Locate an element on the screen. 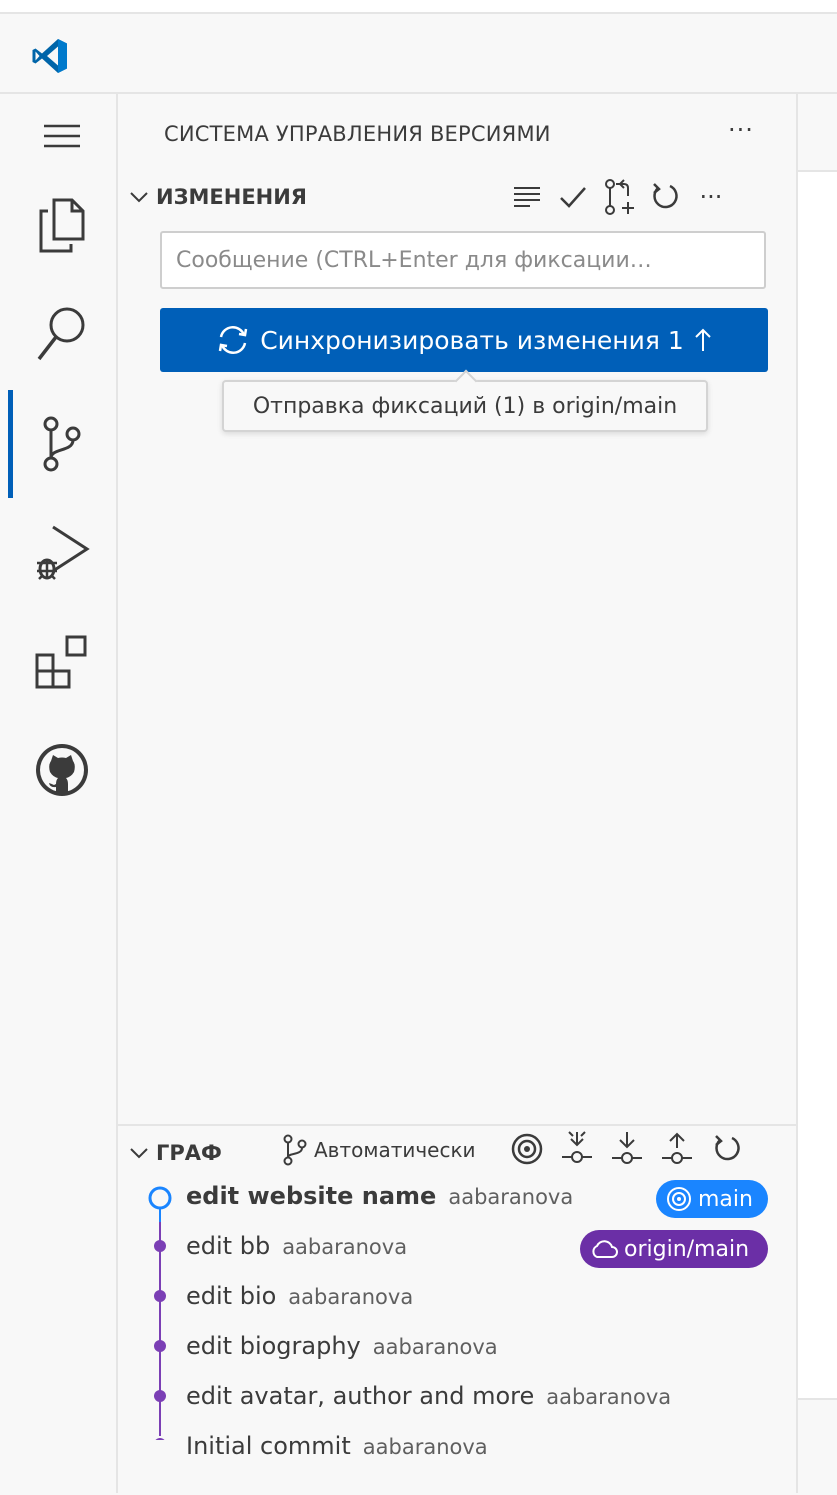 Image resolution: width=837 pixels, height=1495 pixels. pull-request-icon is located at coordinates (619, 197).